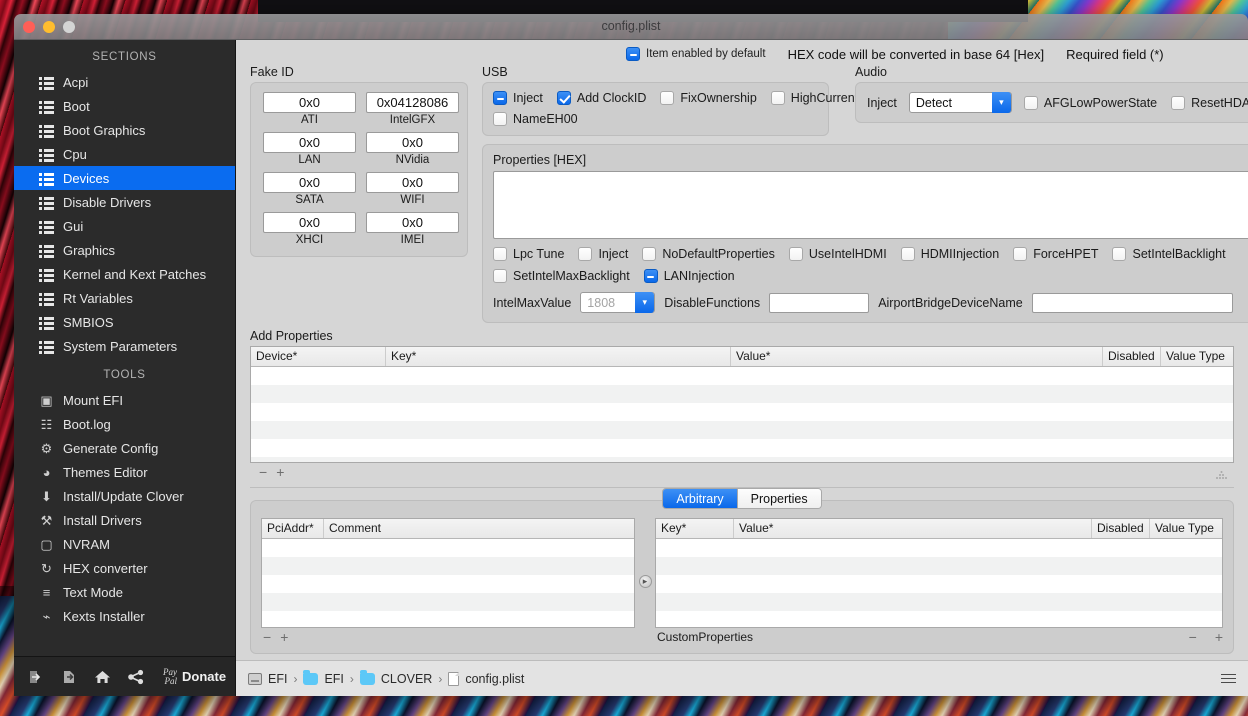 The width and height of the screenshot is (1248, 716). What do you see at coordinates (124, 568) in the screenshot?
I see `sidebar-tool-hex-converter: ↻ HEX converter` at bounding box center [124, 568].